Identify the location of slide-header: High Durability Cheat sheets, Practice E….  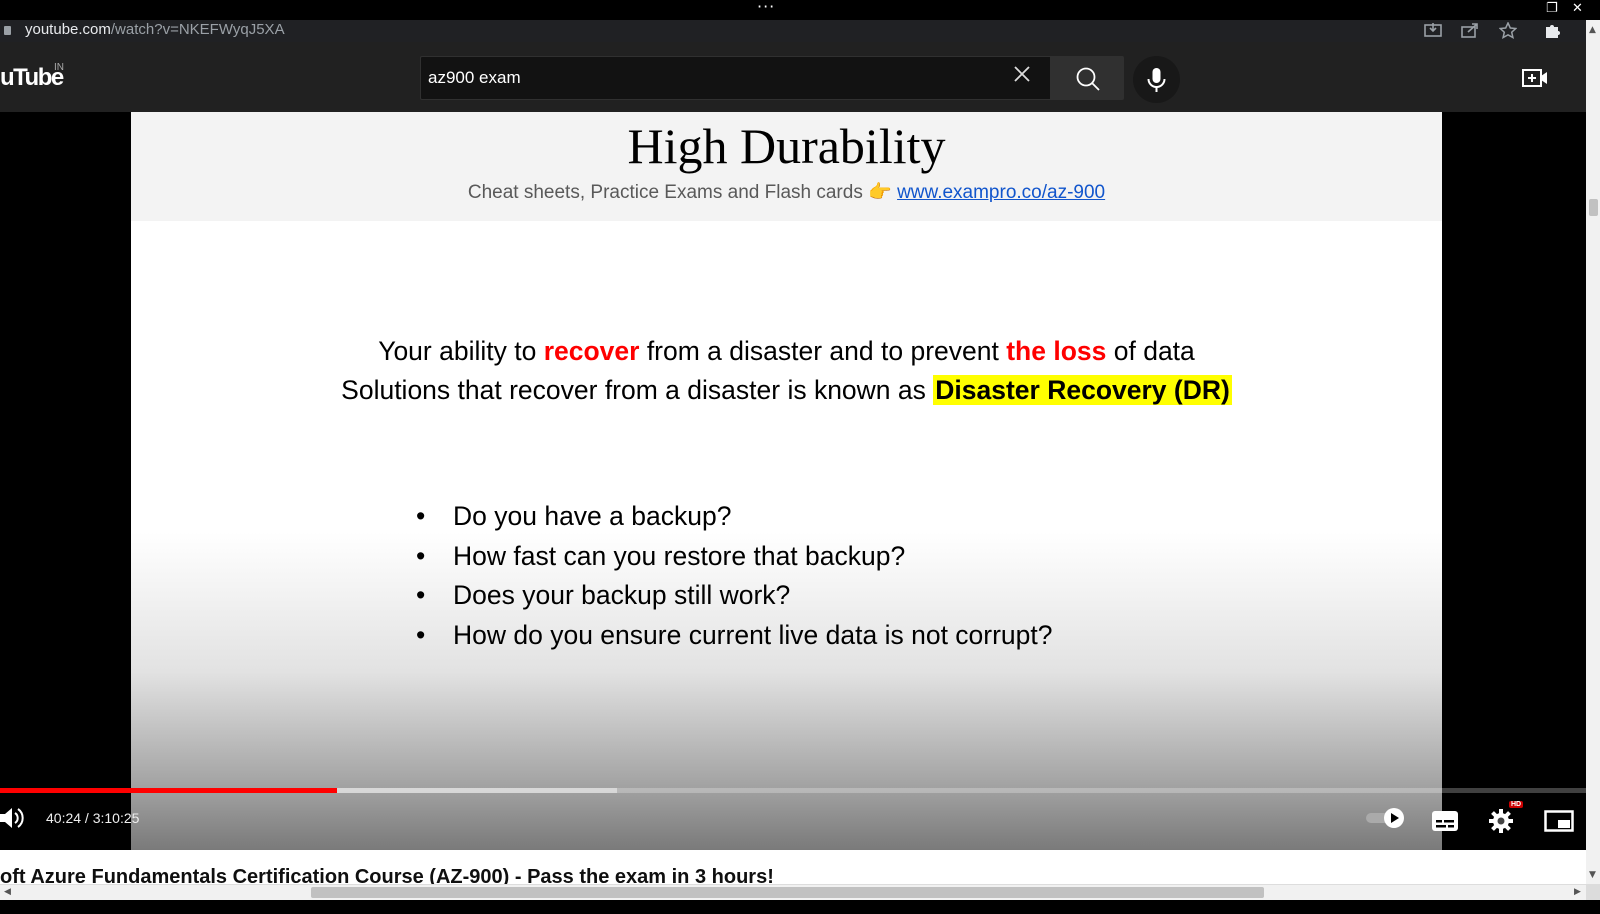
(786, 166).